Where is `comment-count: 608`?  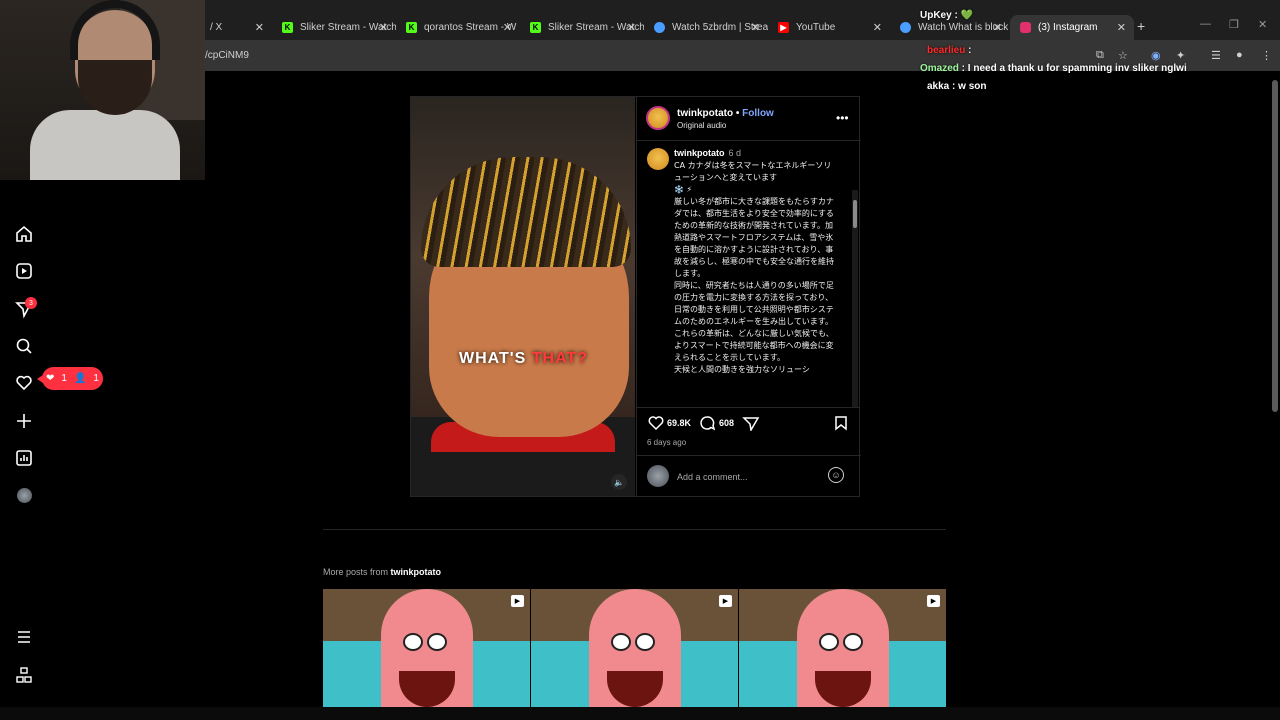
comment-count: 608 is located at coordinates (726, 423).